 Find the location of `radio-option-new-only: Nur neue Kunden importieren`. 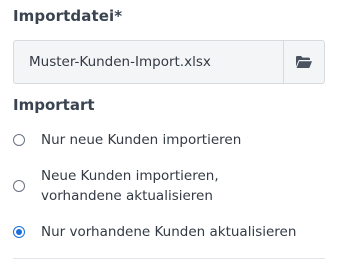

radio-option-new-only: Nur neue Kunden importieren is located at coordinates (127, 140).